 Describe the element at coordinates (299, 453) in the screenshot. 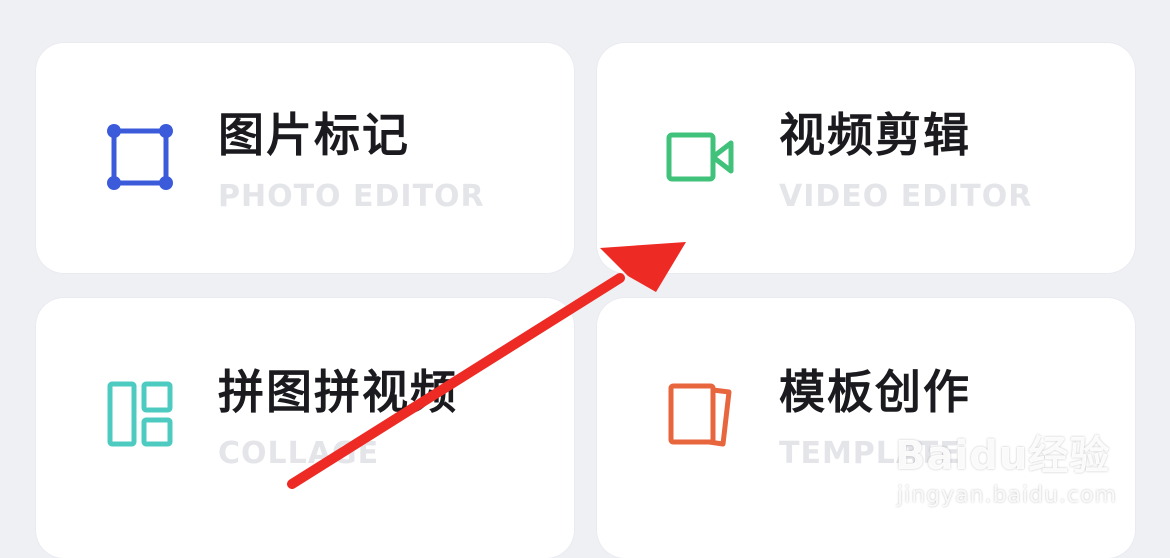

I see `collage-subtitle: COLLAGE` at that location.